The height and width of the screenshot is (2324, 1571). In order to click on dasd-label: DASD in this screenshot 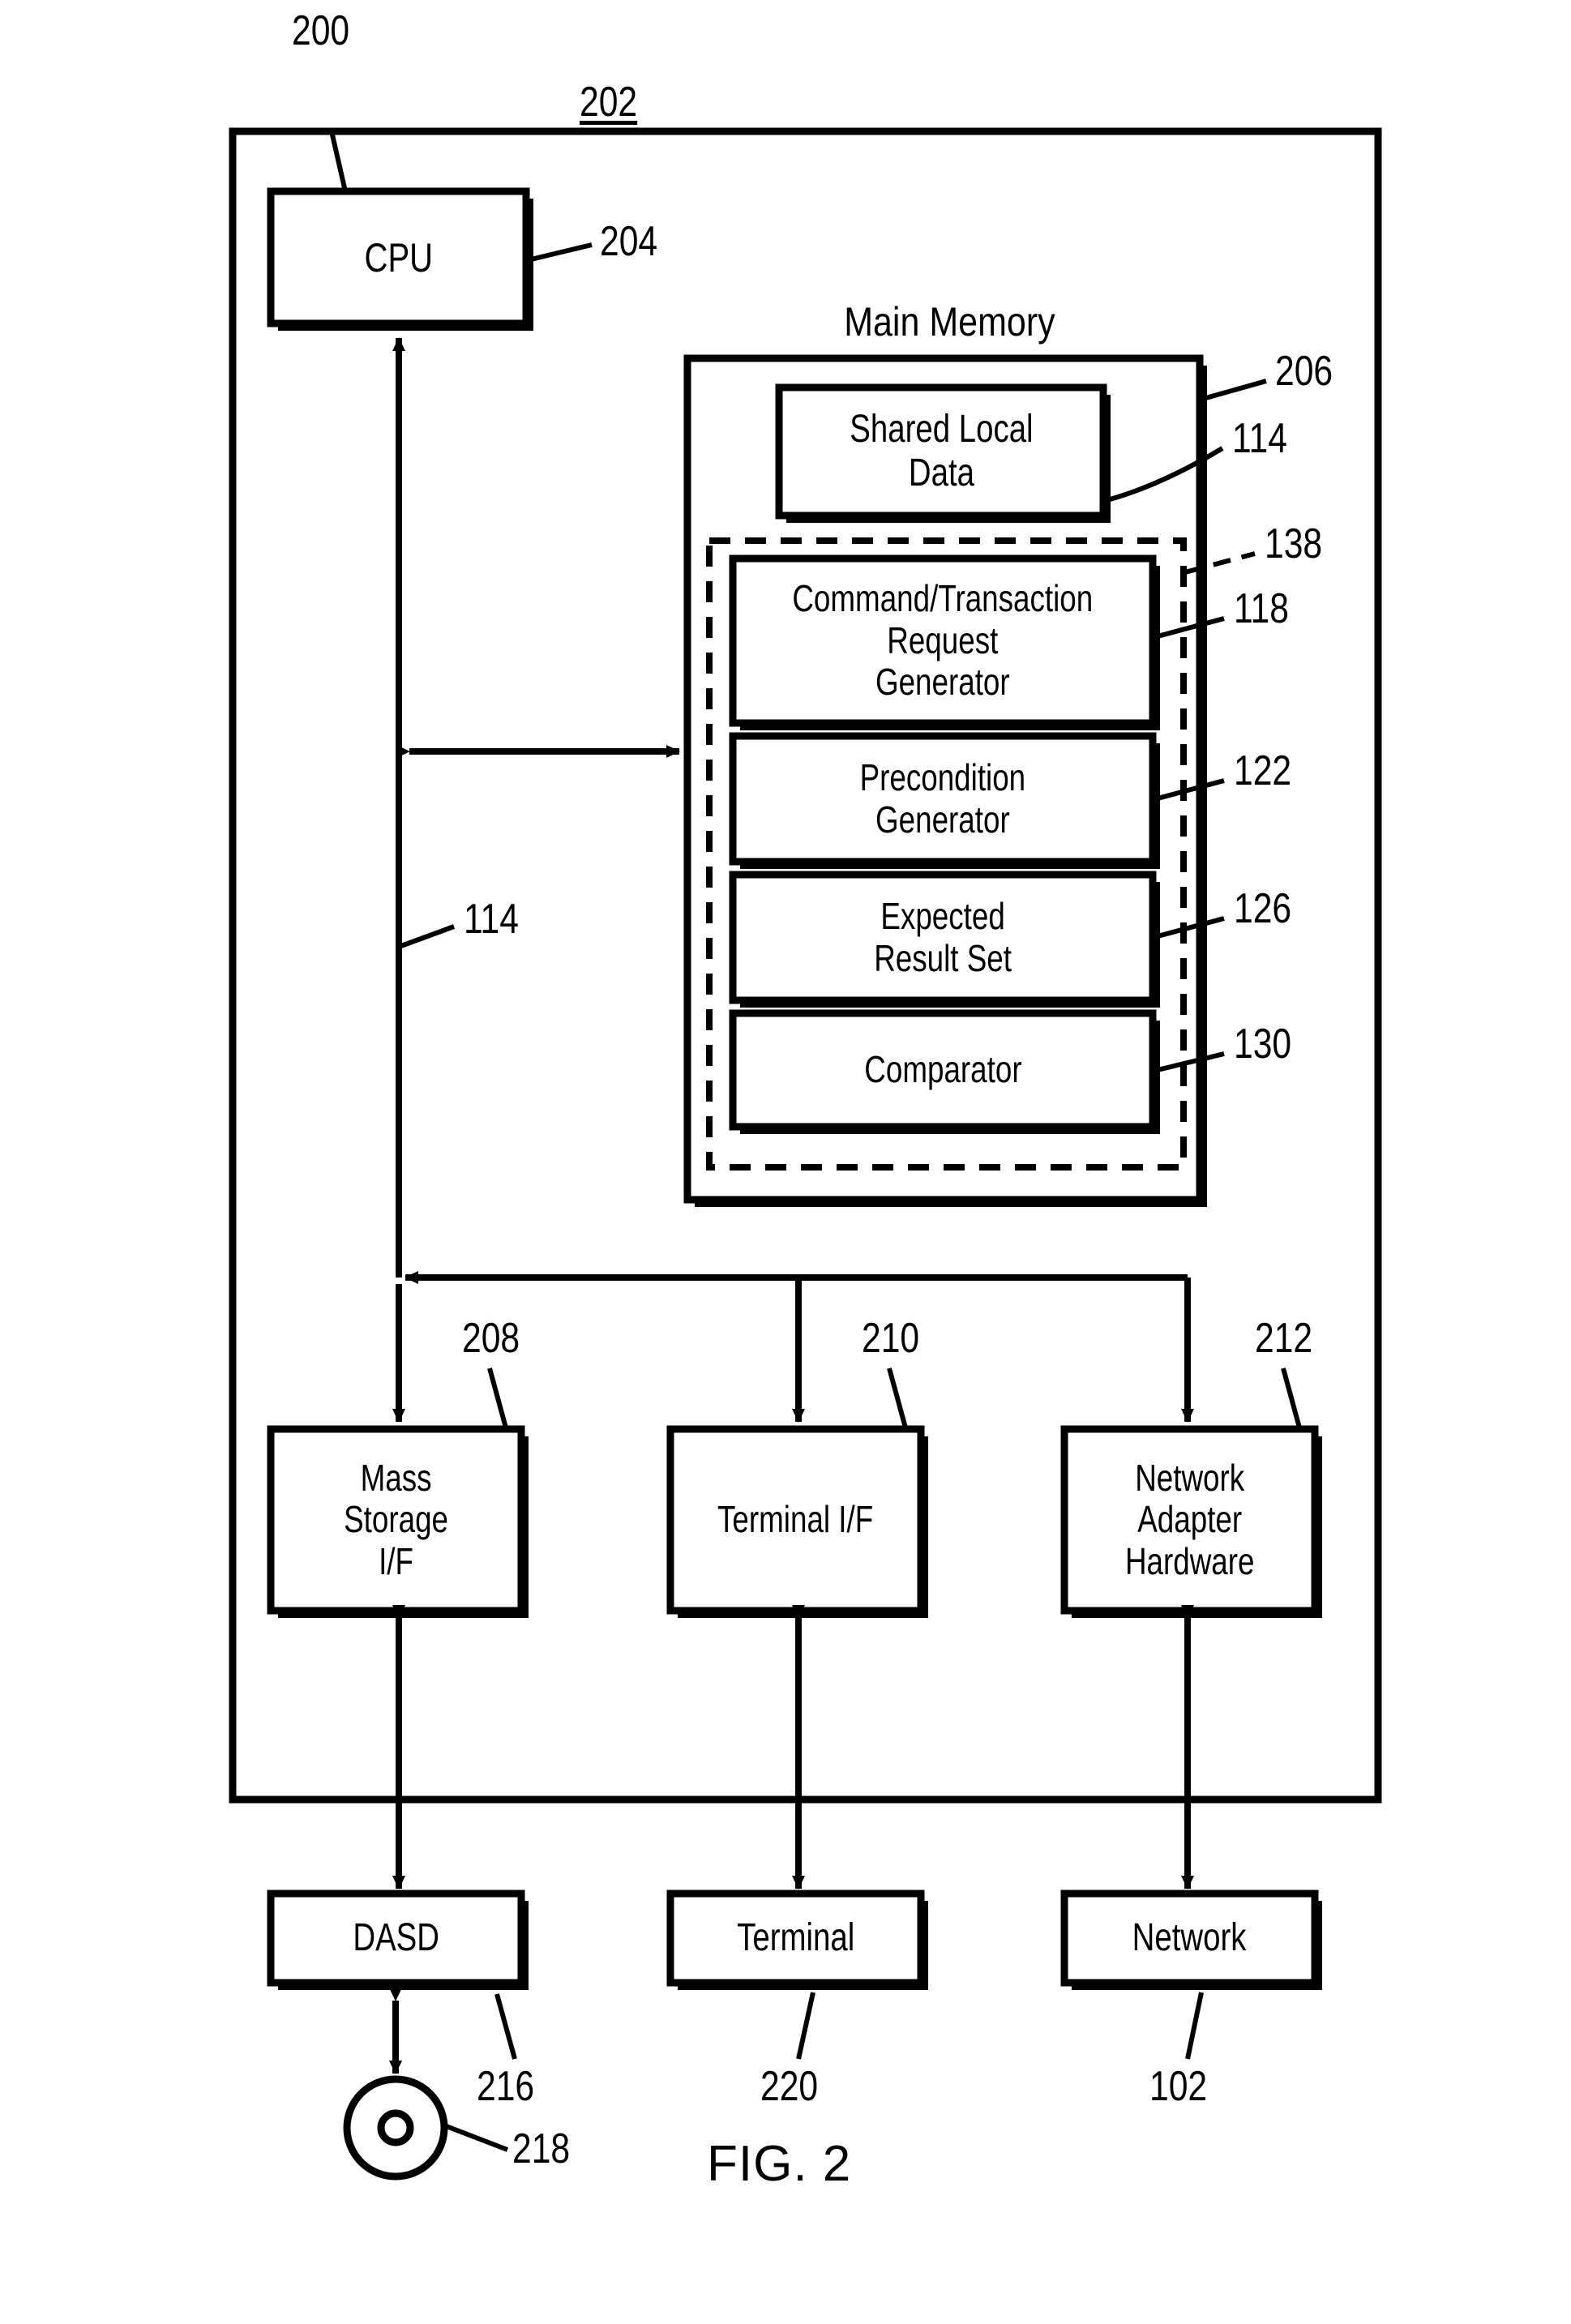, I will do `click(396, 1938)`.